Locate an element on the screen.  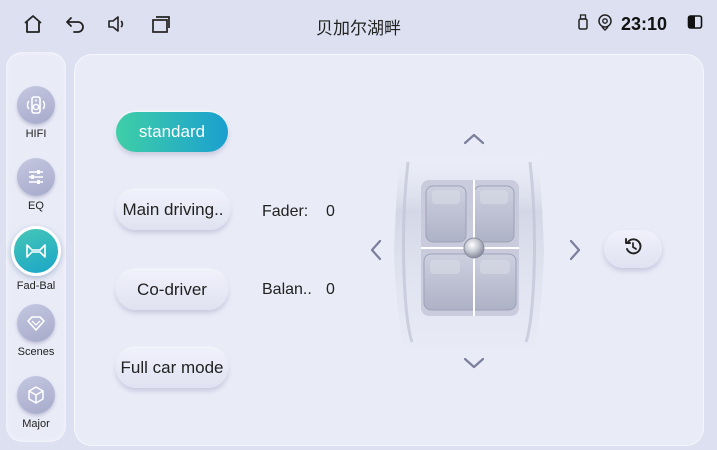
standard-mode-button: standard is located at coordinates (172, 132).